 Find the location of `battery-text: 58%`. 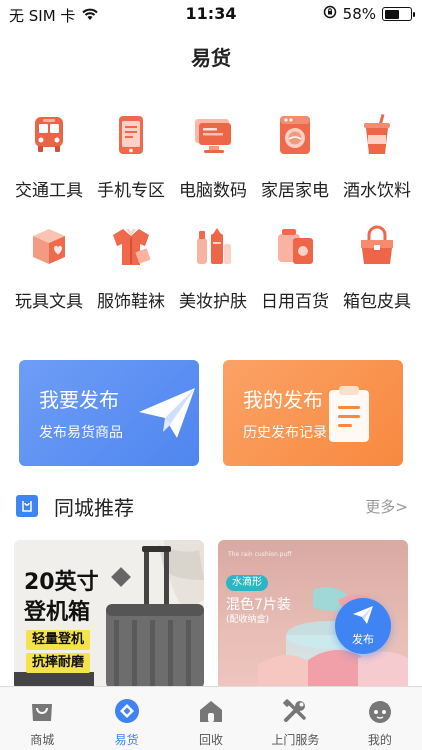

battery-text: 58% is located at coordinates (359, 14).